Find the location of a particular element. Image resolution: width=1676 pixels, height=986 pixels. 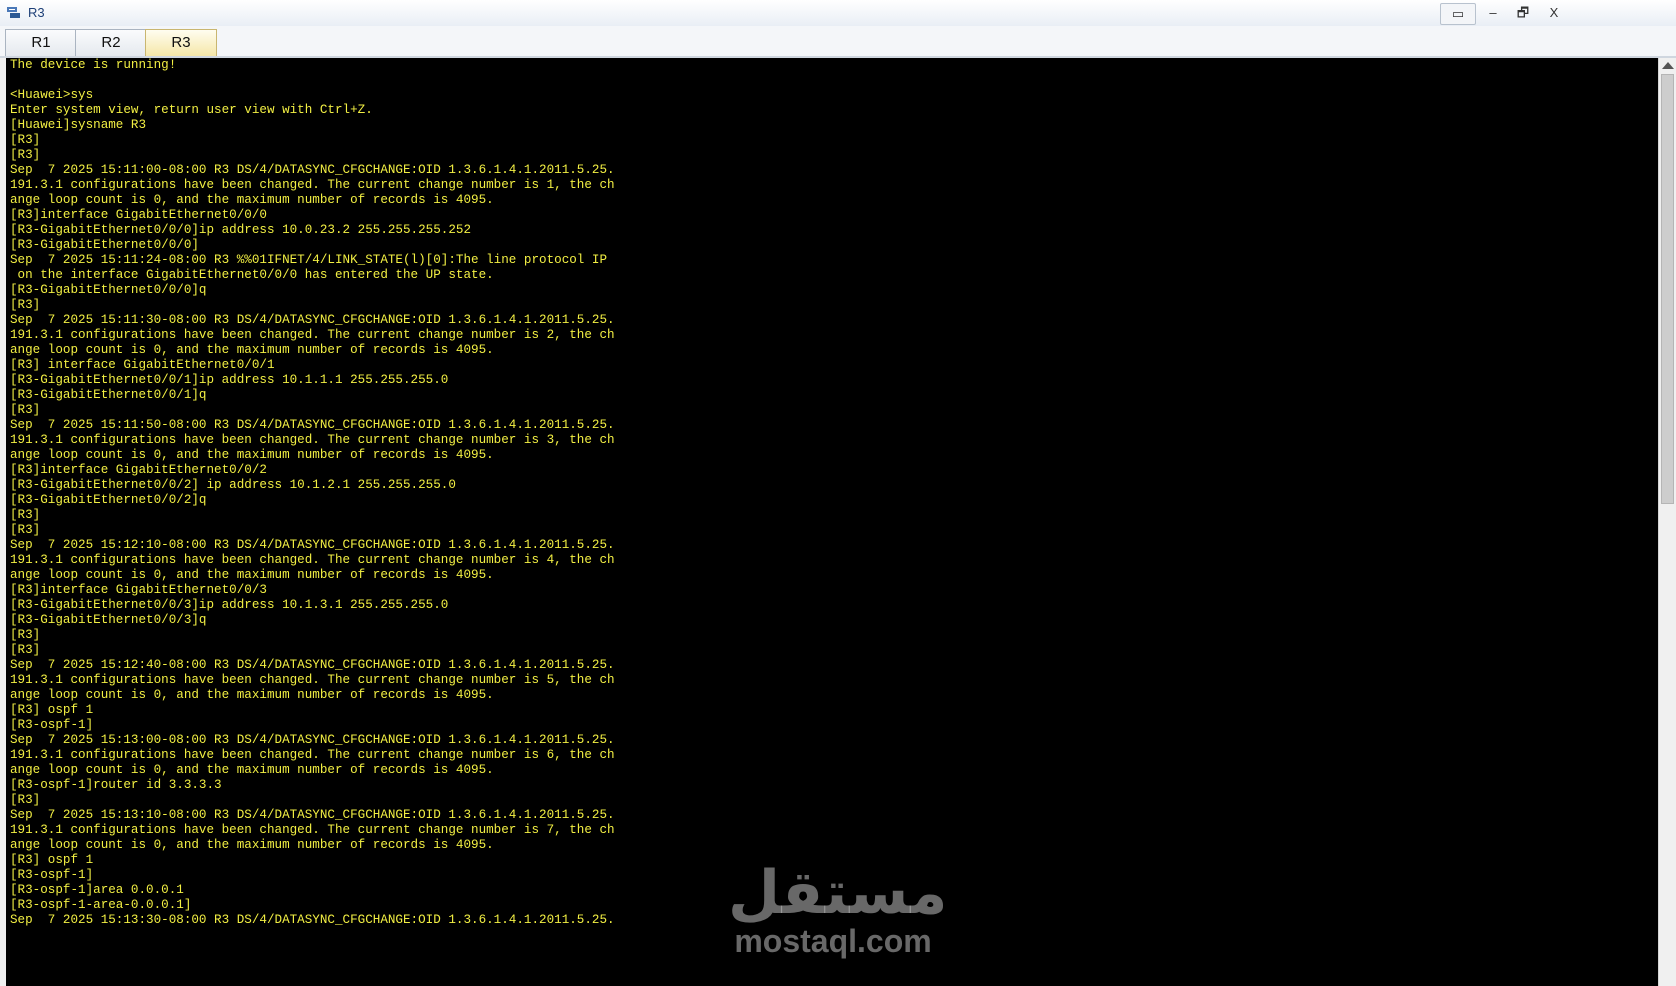

terminal-line: <Huawei>sys is located at coordinates (52, 95).